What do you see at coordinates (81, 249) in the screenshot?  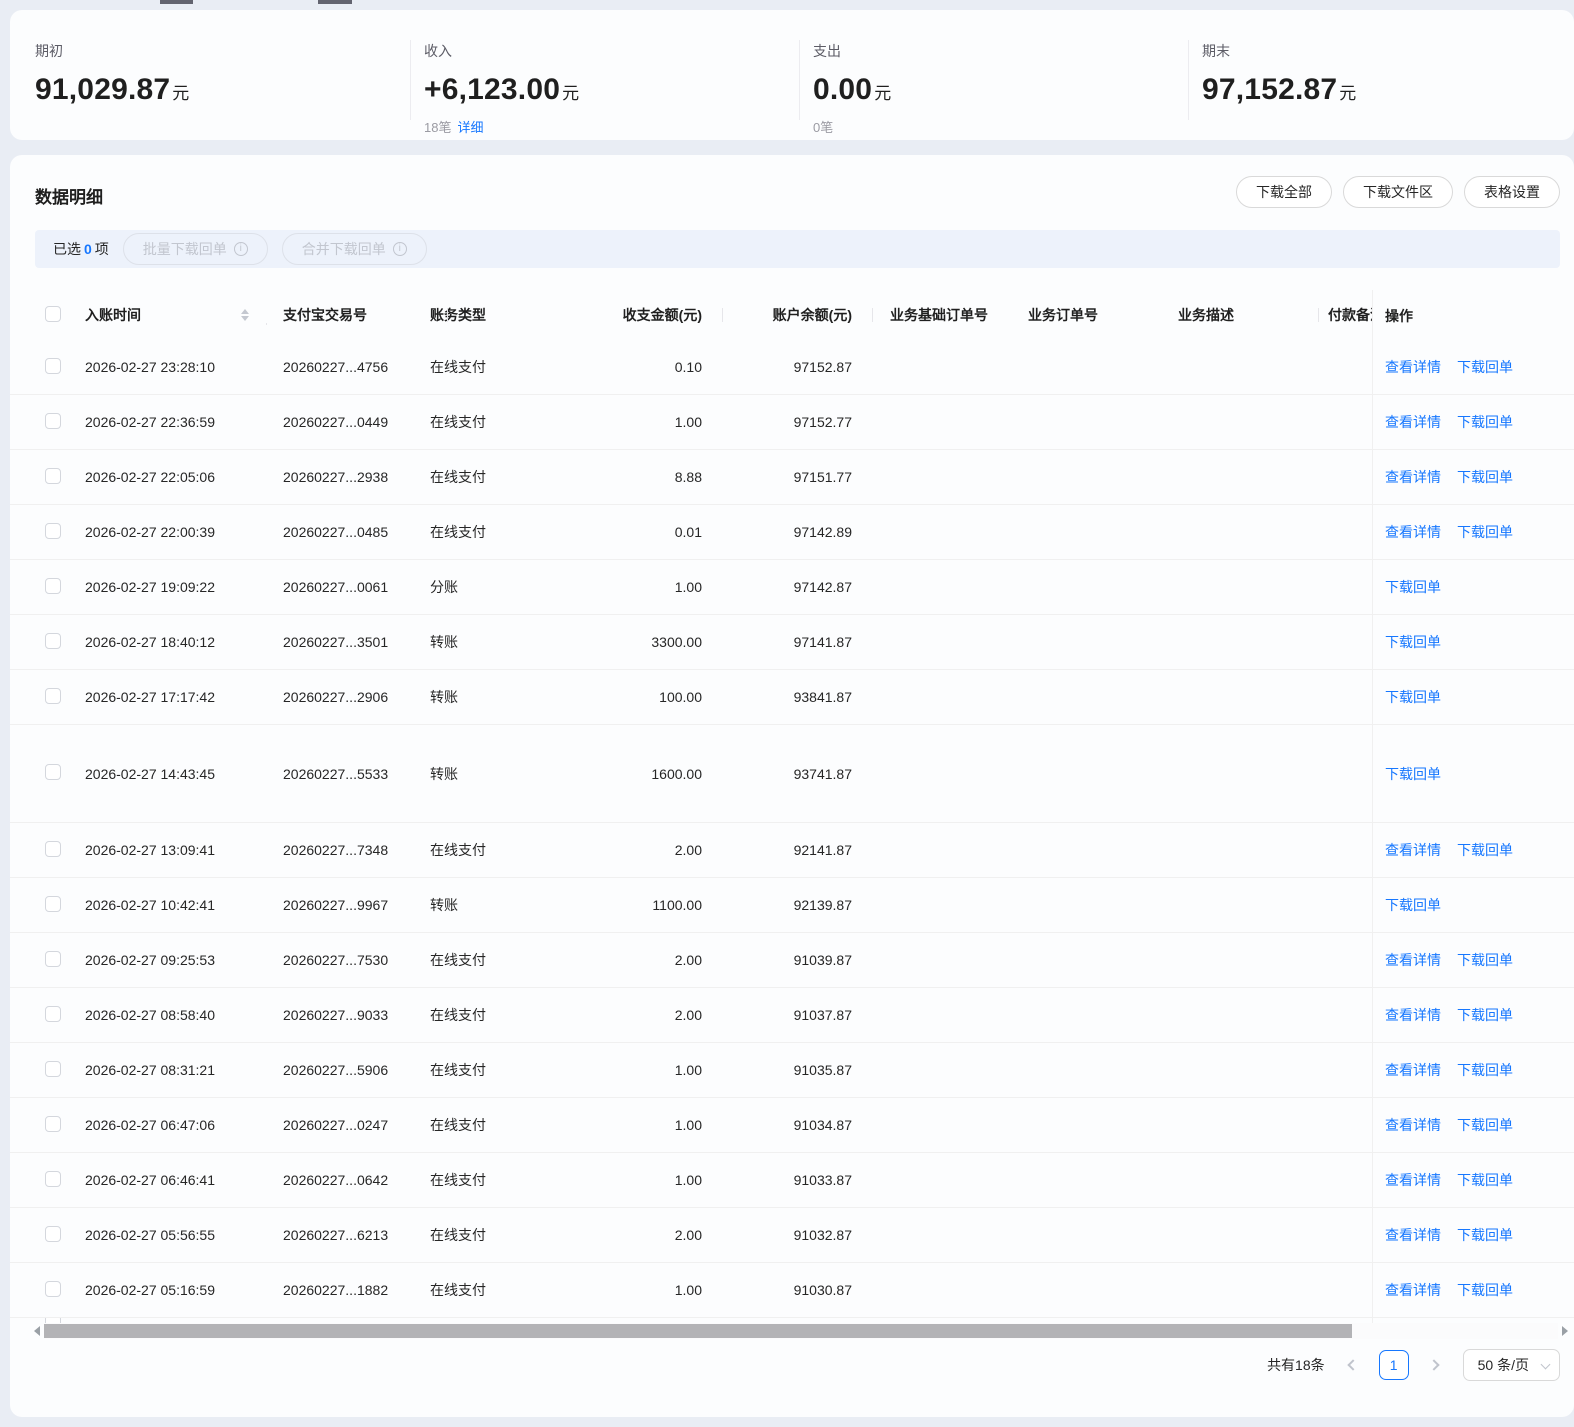 I see `selected-count-text: 已选 0 项` at bounding box center [81, 249].